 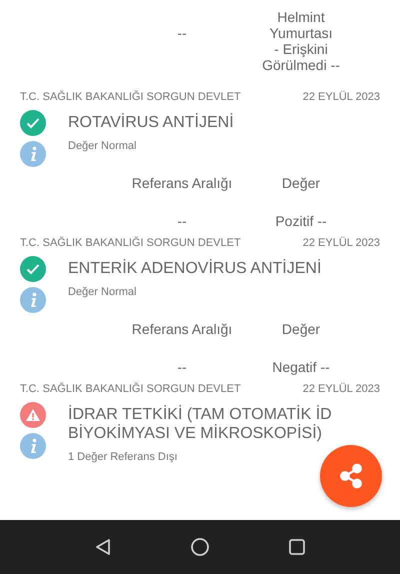 I want to click on result-summary: 1 Değer Referans Dışı, so click(x=123, y=456).